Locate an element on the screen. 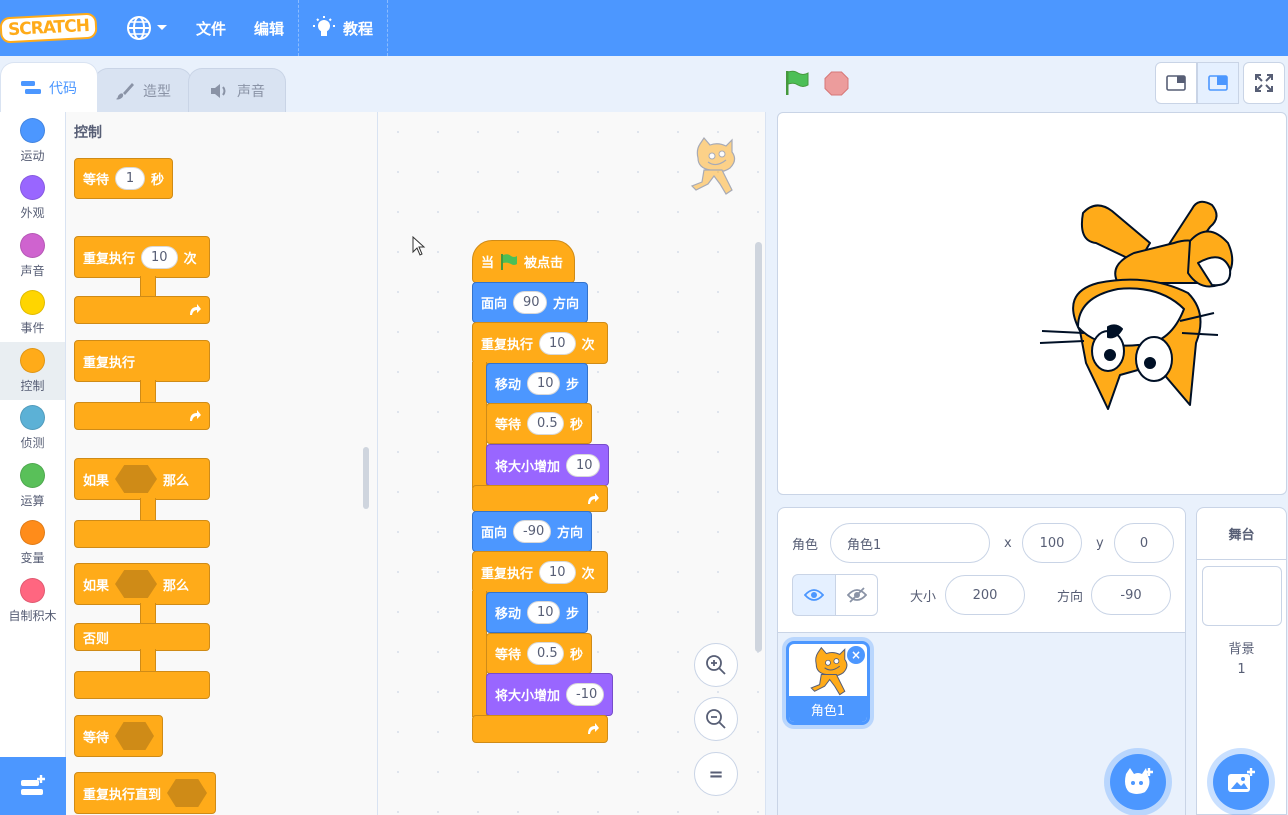 The width and height of the screenshot is (1288, 815). language-menu is located at coordinates (147, 28).